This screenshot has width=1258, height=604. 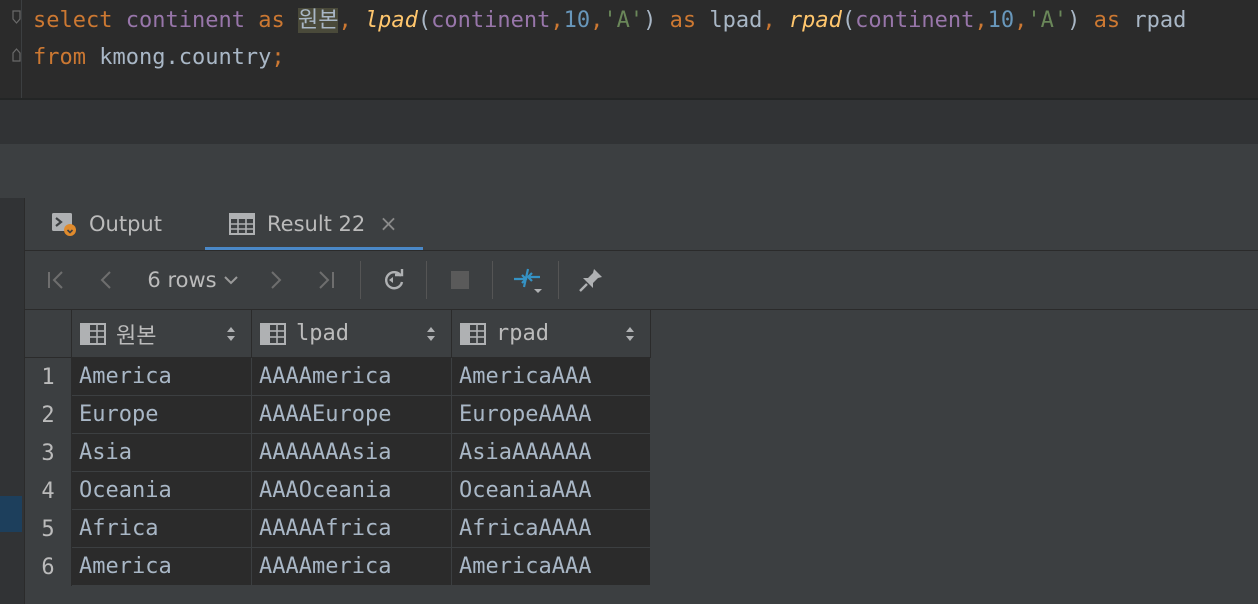 What do you see at coordinates (551, 453) in the screenshot?
I see `table-cell: AsiaAAAAAA` at bounding box center [551, 453].